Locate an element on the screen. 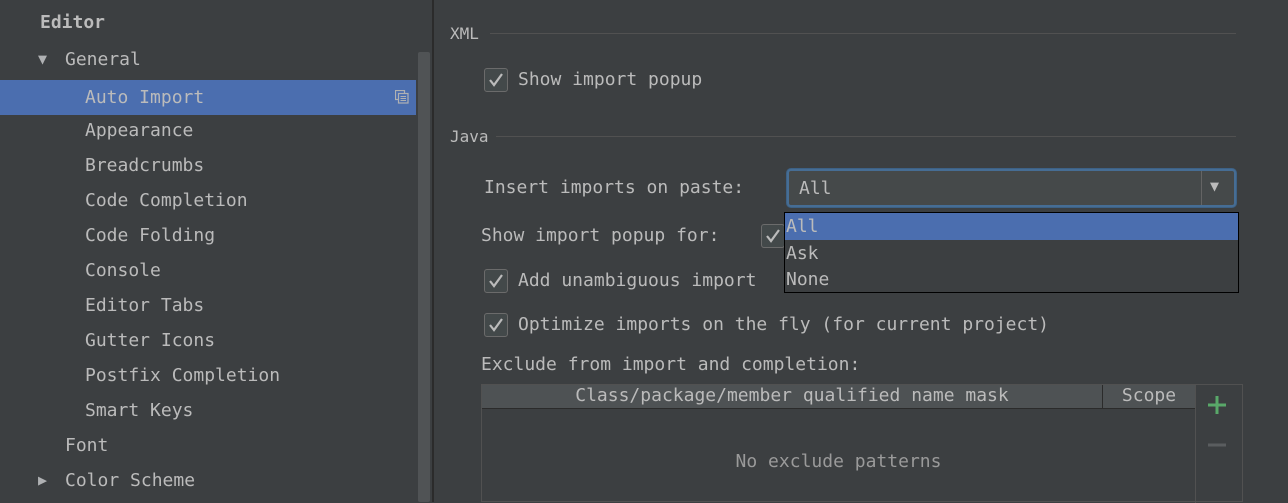 This screenshot has width=1288, height=503. tree-root-editor: Editor is located at coordinates (72, 22).